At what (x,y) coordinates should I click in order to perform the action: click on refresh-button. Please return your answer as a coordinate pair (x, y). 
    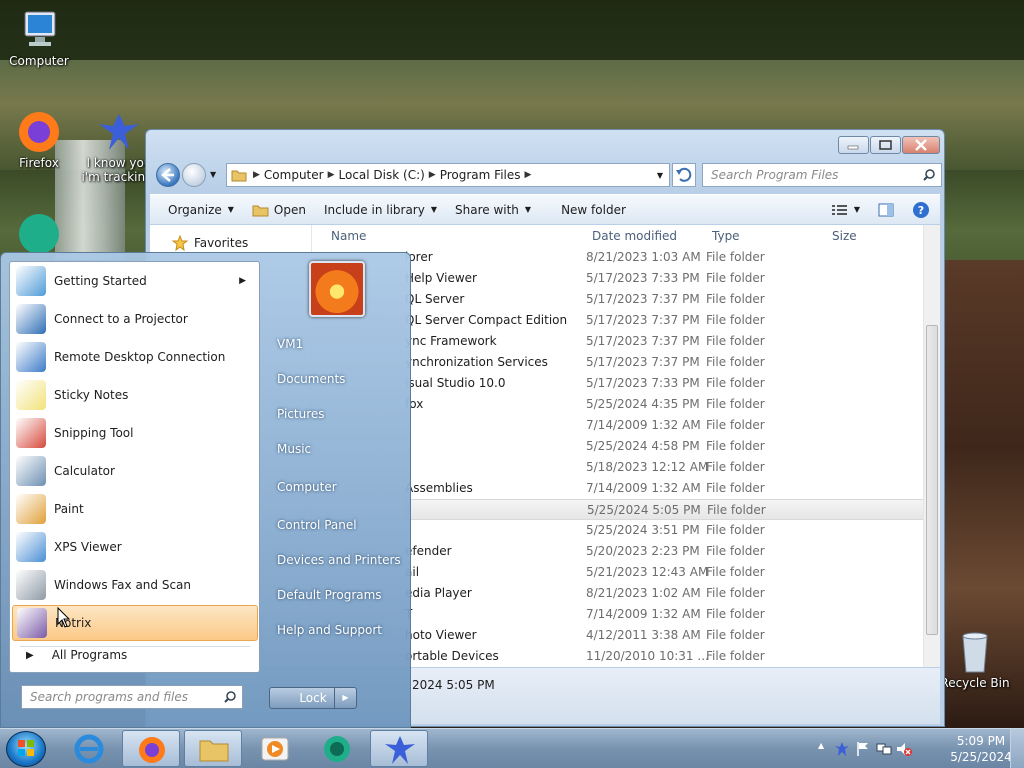
    Looking at the image, I should click on (684, 175).